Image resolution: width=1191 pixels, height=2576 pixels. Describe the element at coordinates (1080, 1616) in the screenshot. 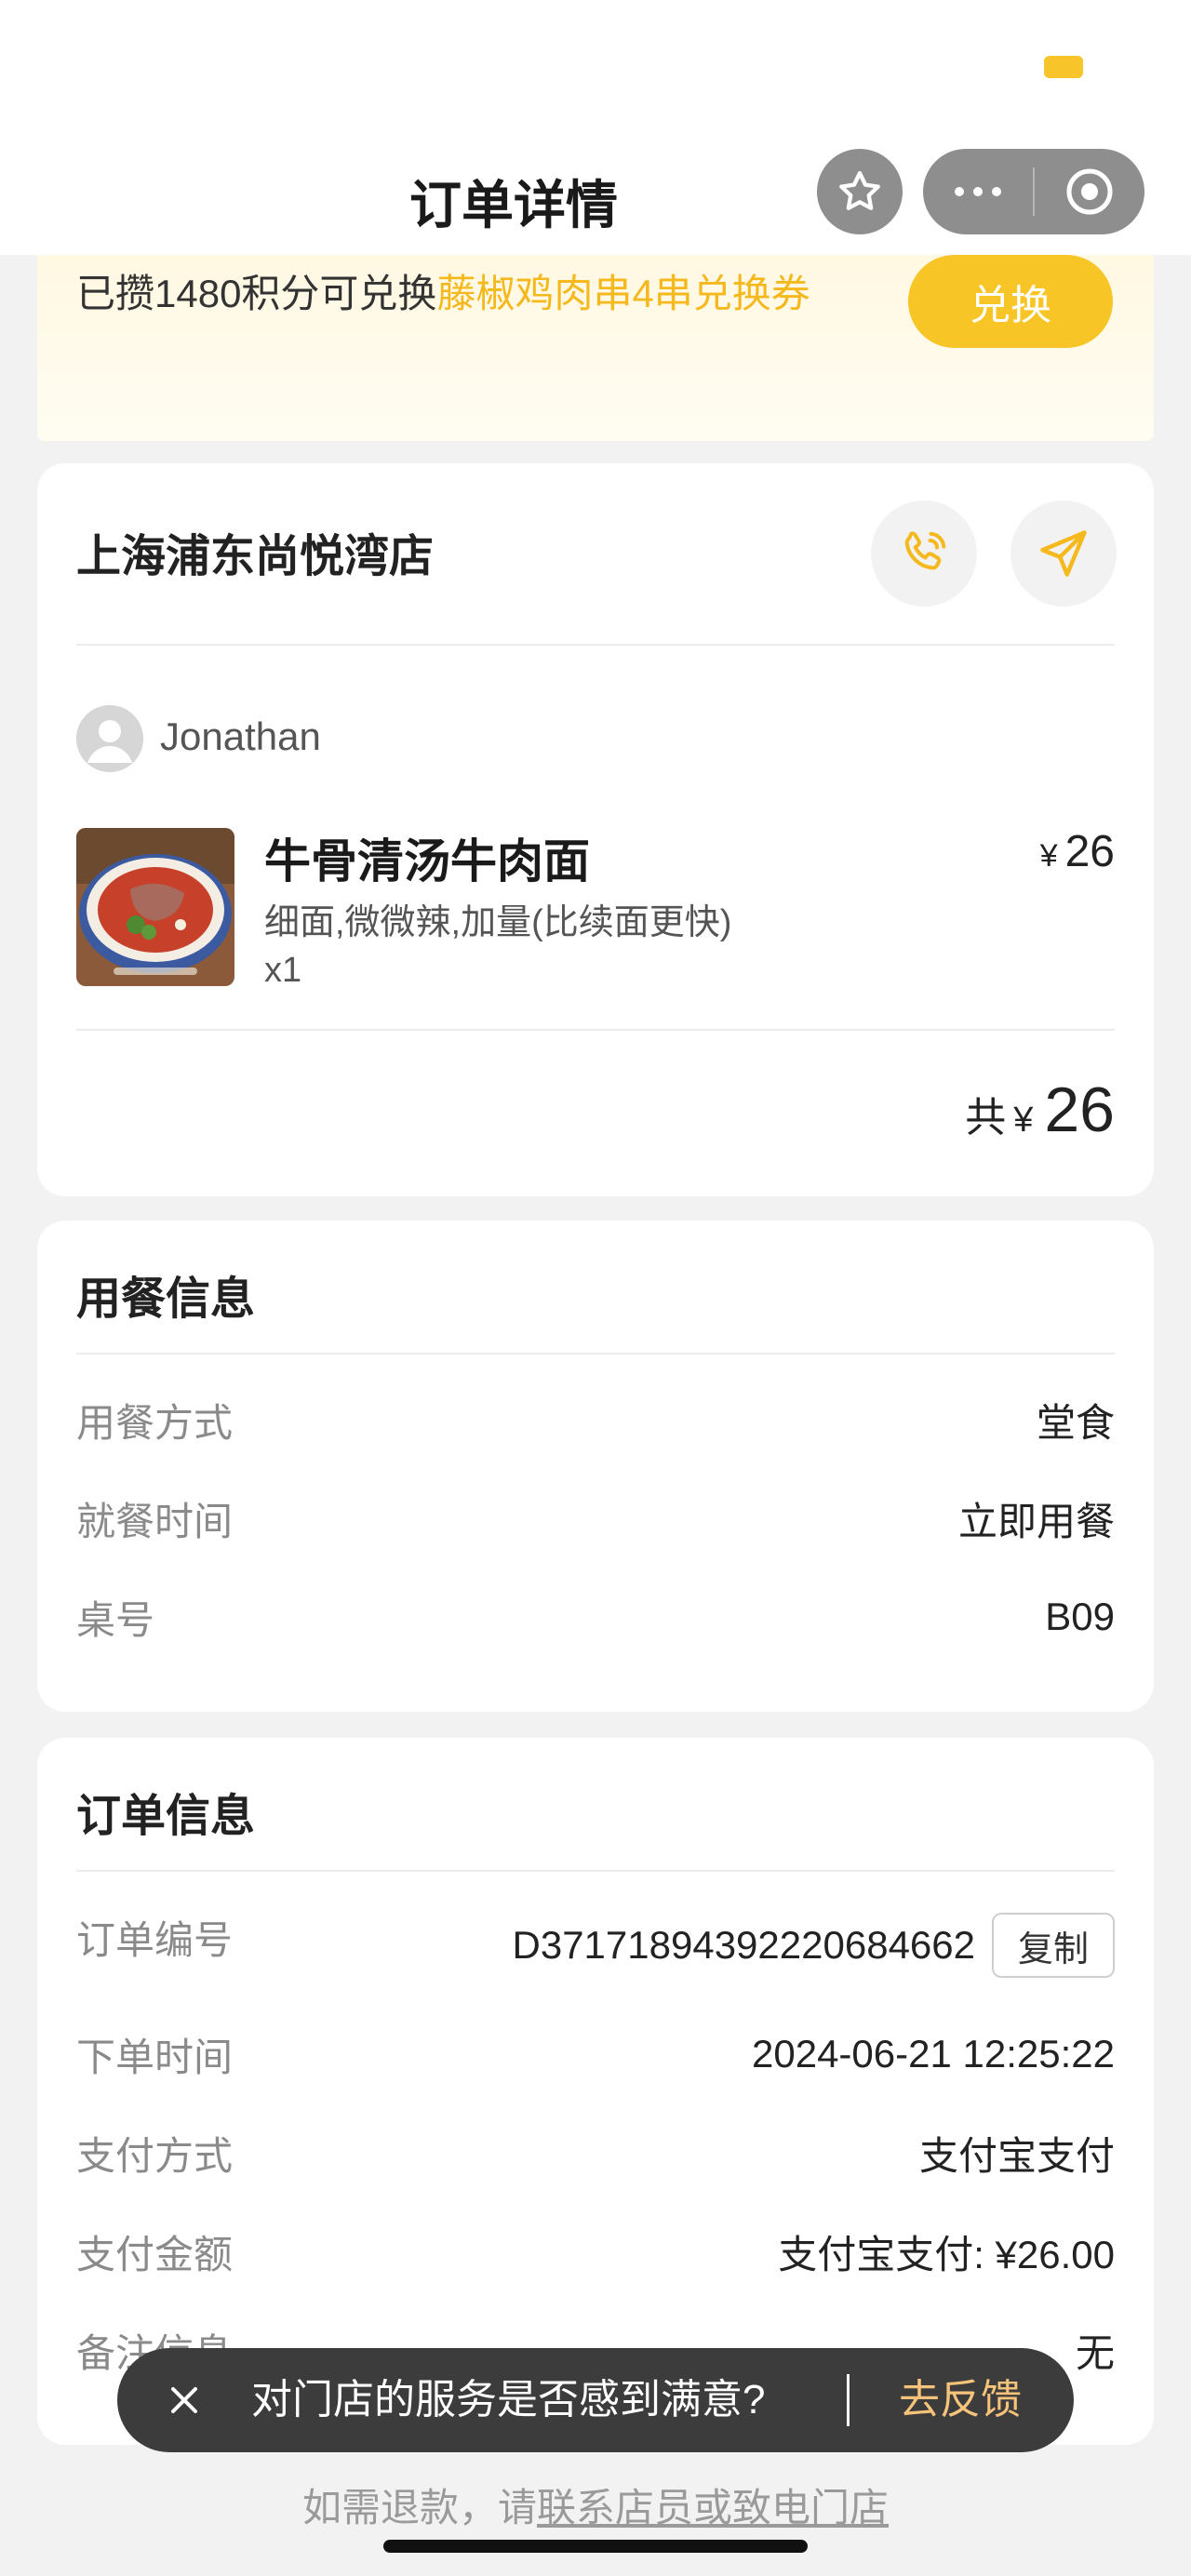

I see `row-value: B09` at that location.